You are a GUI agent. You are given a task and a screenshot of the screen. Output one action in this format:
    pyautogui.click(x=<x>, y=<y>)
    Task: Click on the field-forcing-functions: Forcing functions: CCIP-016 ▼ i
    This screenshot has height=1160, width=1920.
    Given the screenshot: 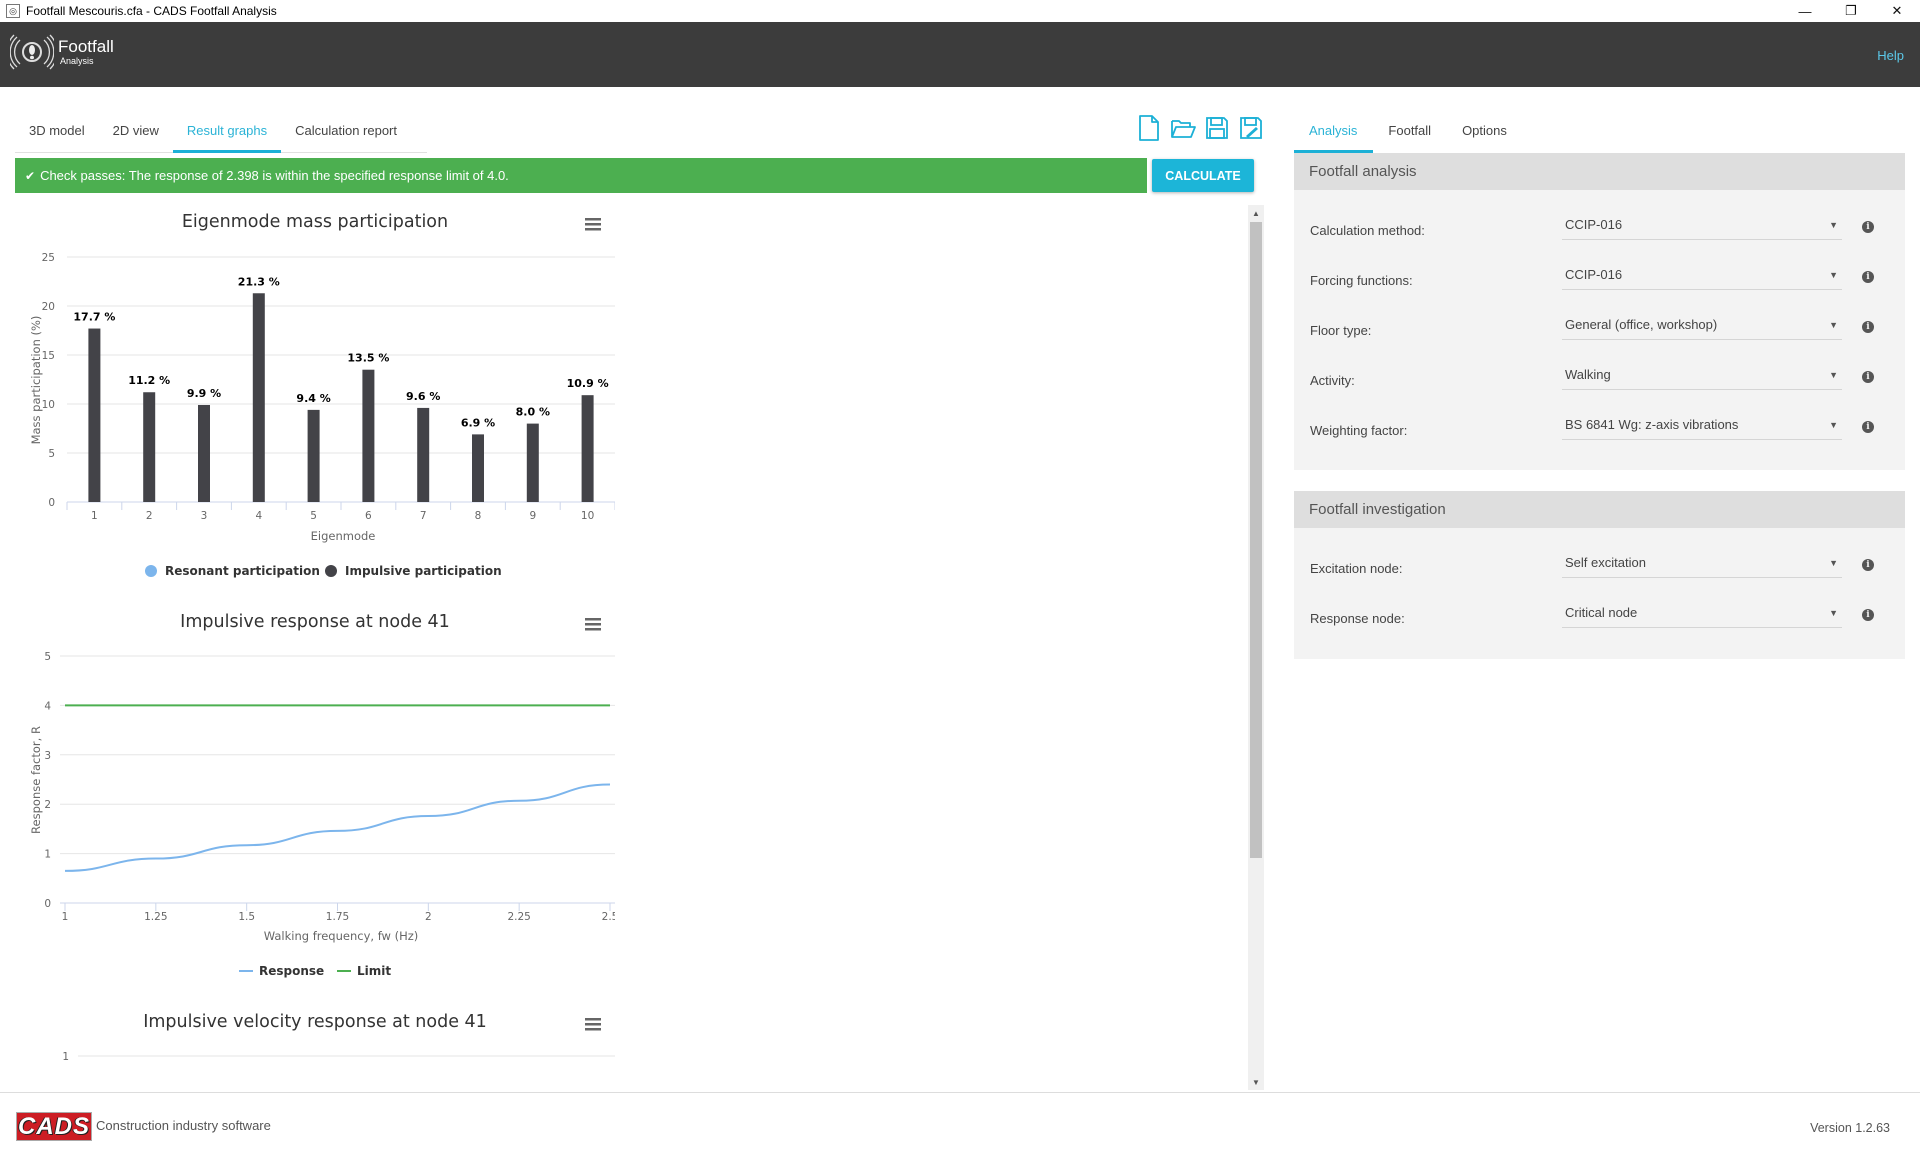 What is the action you would take?
    pyautogui.click(x=1599, y=280)
    